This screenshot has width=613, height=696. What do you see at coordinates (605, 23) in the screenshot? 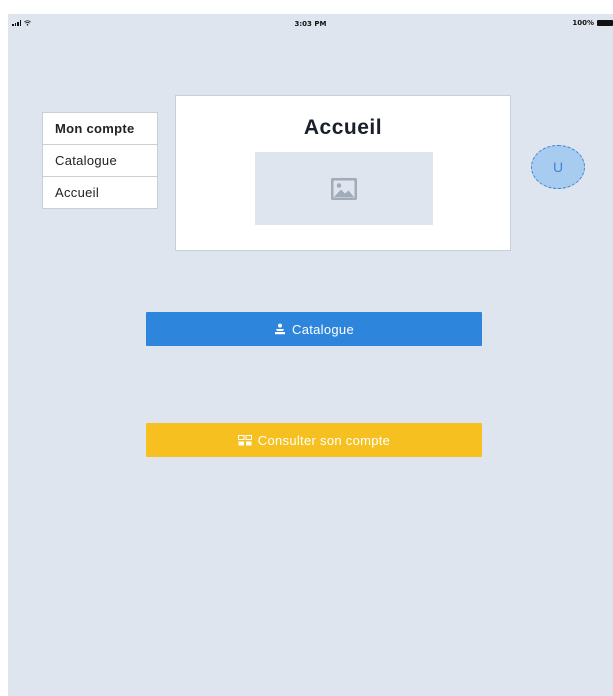
I see `battery-icon` at bounding box center [605, 23].